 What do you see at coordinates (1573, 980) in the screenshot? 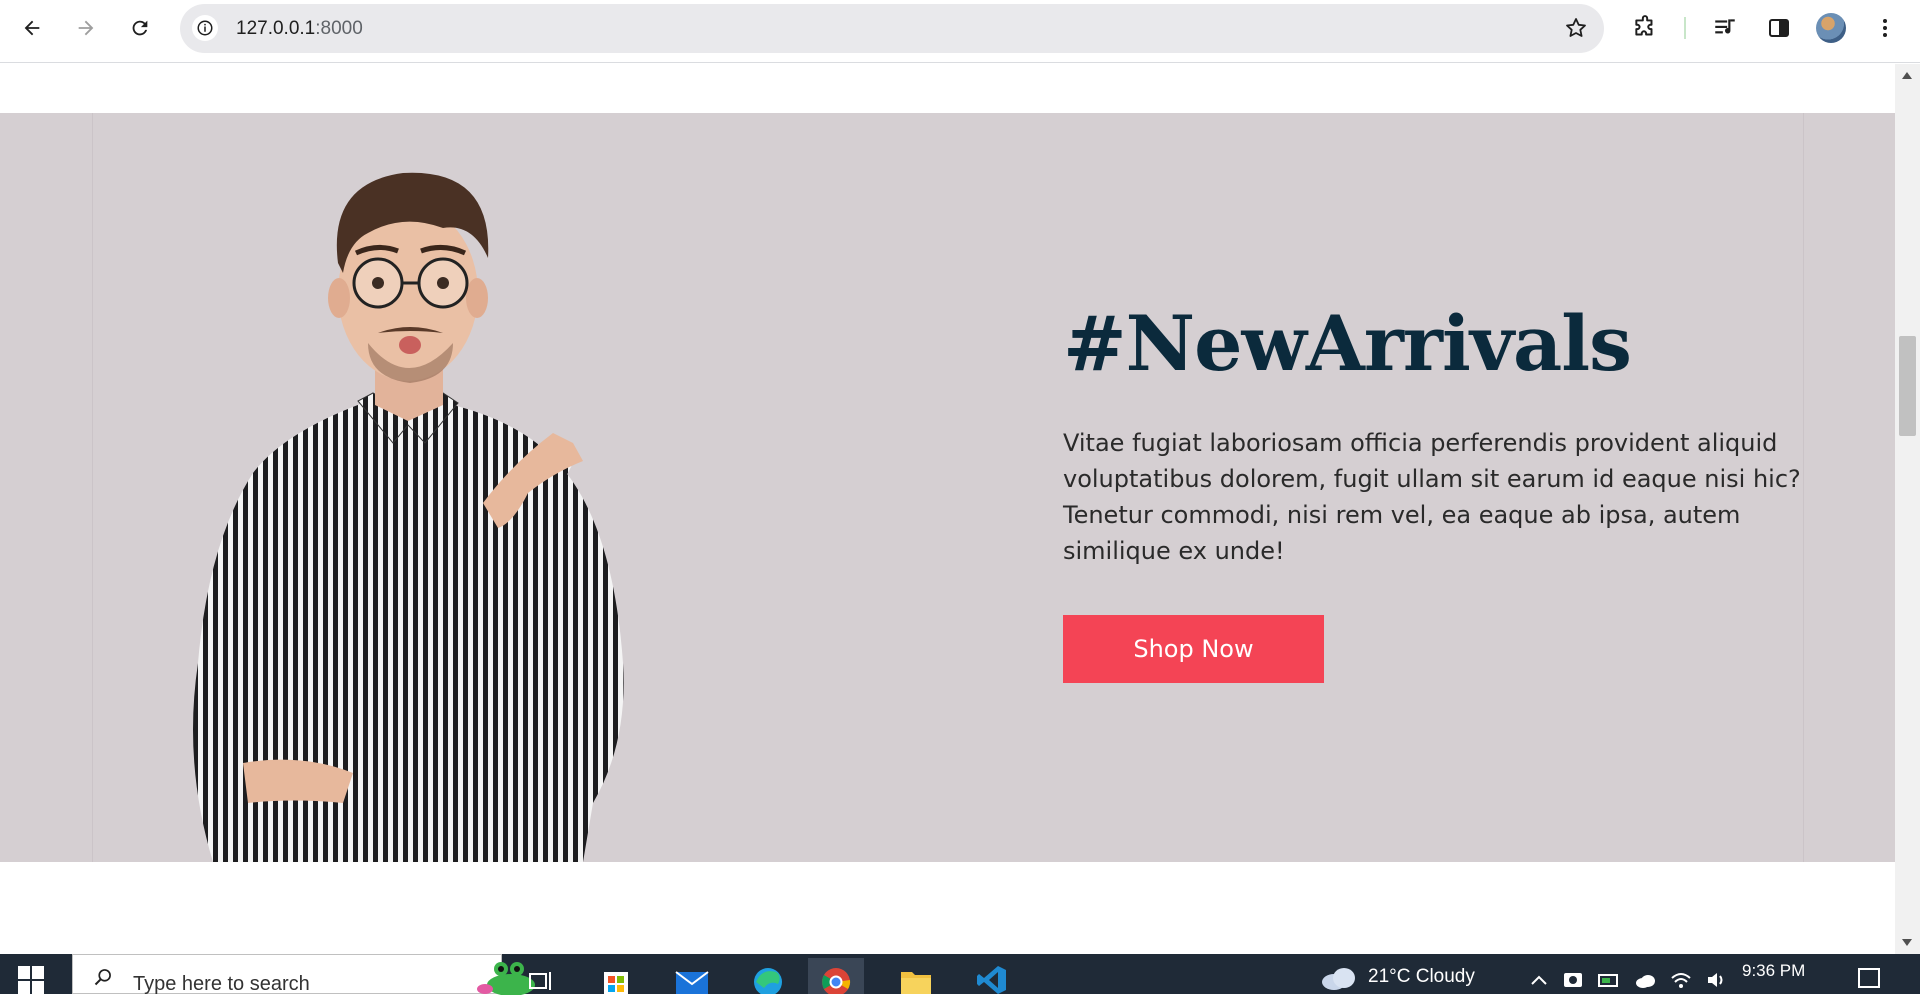
I see `camera-tray-icon` at bounding box center [1573, 980].